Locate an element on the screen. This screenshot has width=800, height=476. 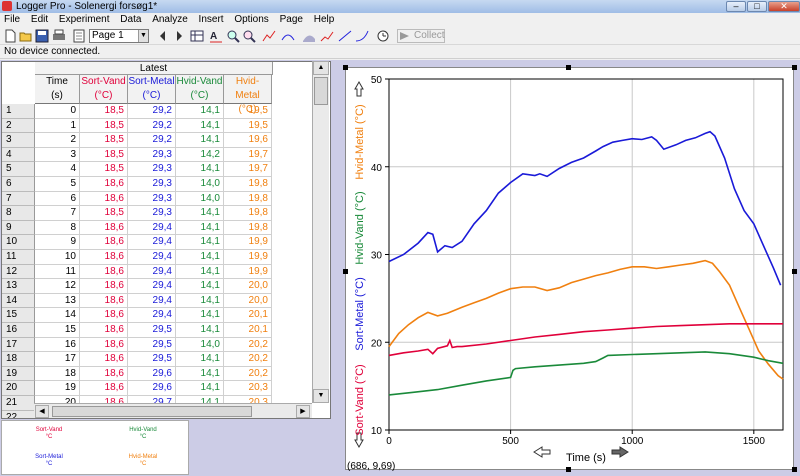
row-header: 17 is located at coordinates (18, 345).